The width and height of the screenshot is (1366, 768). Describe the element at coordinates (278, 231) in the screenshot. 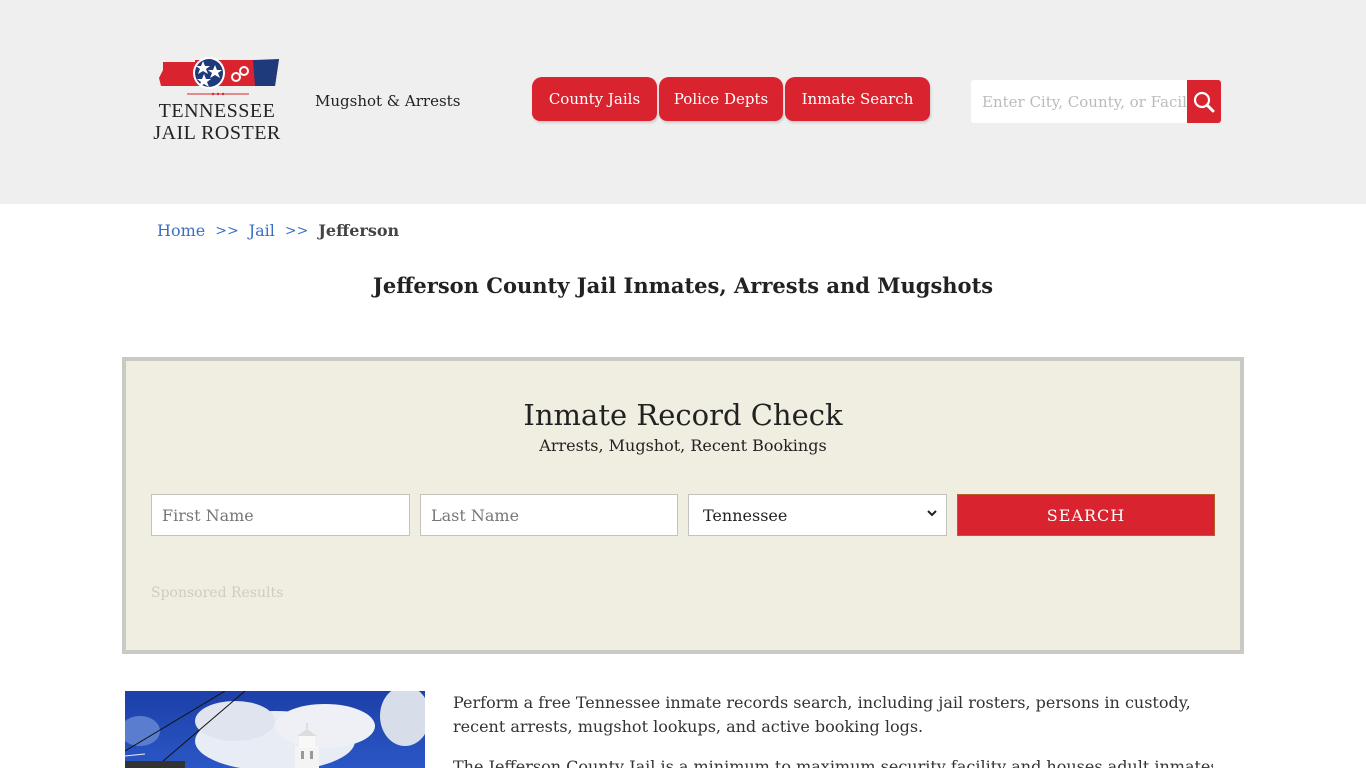

I see `breadcrumb: Home >> Jail >> Jefferson` at that location.